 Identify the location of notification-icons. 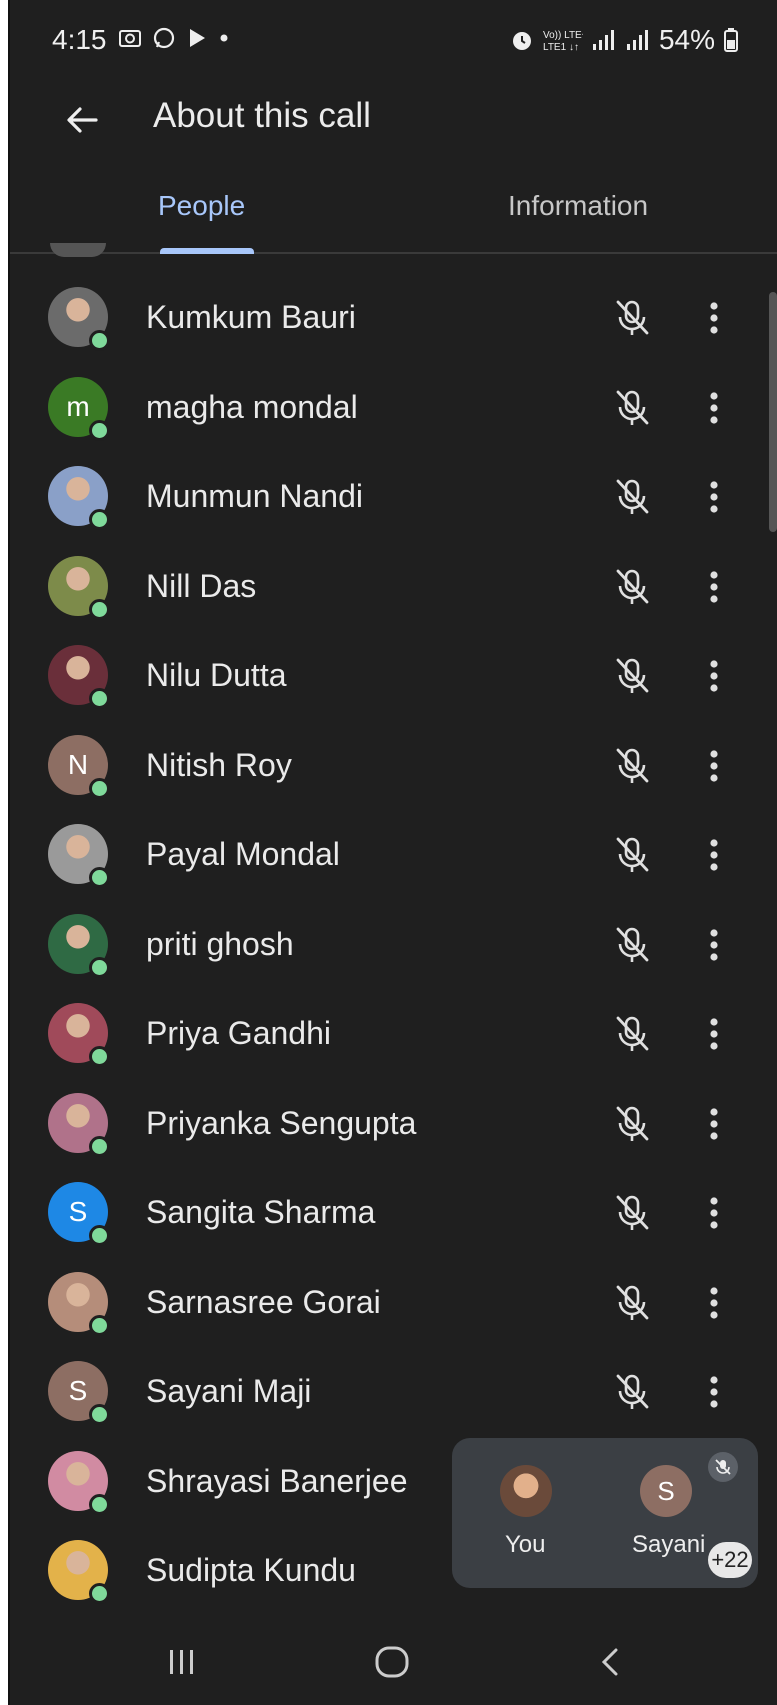
(174, 38).